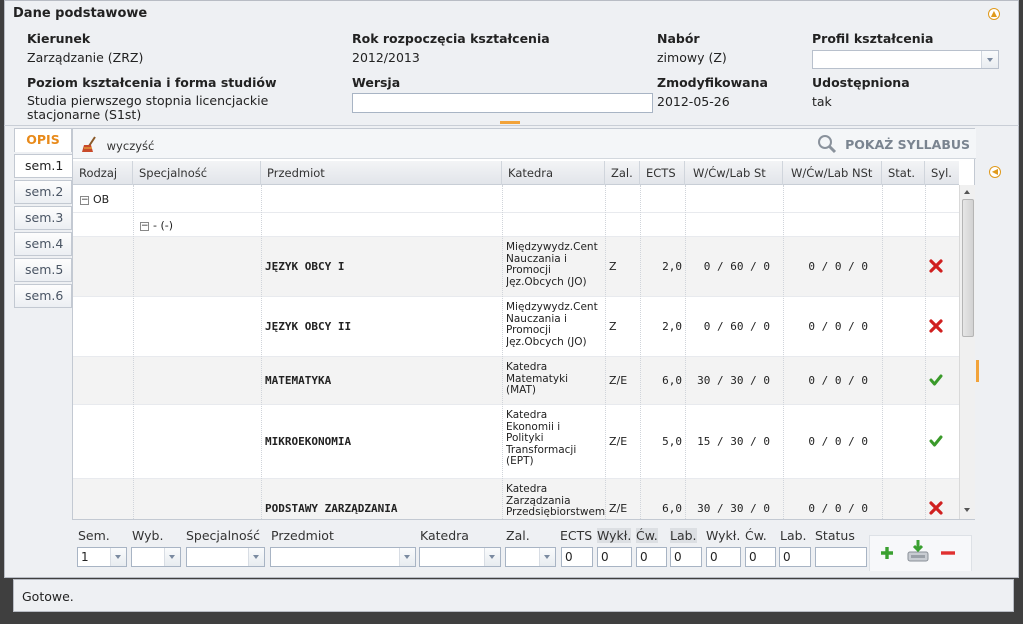 The height and width of the screenshot is (624, 1023). I want to click on toolbar: wyczyść POKAŻ SYLLABUS, so click(524, 144).